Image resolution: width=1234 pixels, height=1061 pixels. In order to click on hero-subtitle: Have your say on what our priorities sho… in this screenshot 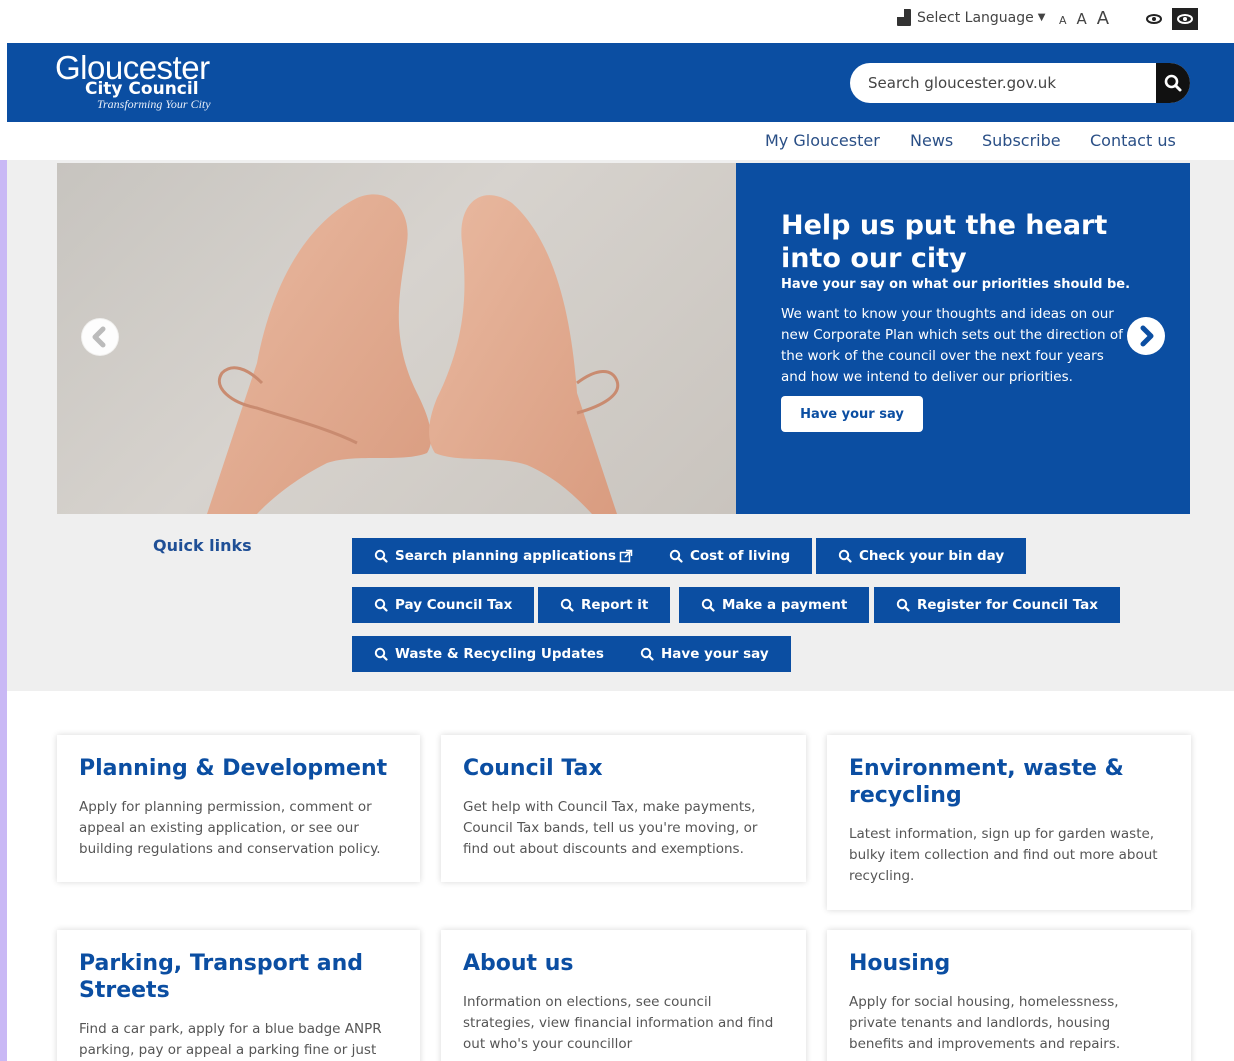, I will do `click(956, 284)`.